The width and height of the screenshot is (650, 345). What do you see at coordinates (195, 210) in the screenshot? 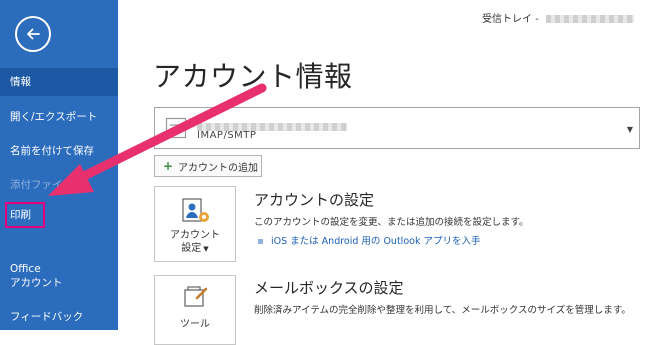
I see `account-settings-icon` at bounding box center [195, 210].